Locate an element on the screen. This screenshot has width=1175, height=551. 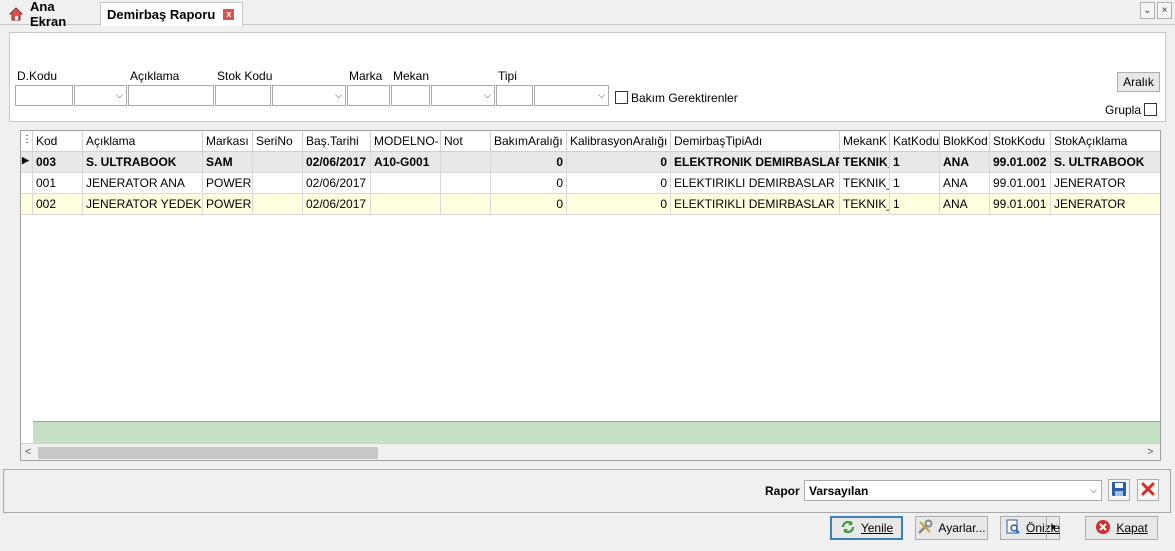
column-header: Markası is located at coordinates (228, 141).